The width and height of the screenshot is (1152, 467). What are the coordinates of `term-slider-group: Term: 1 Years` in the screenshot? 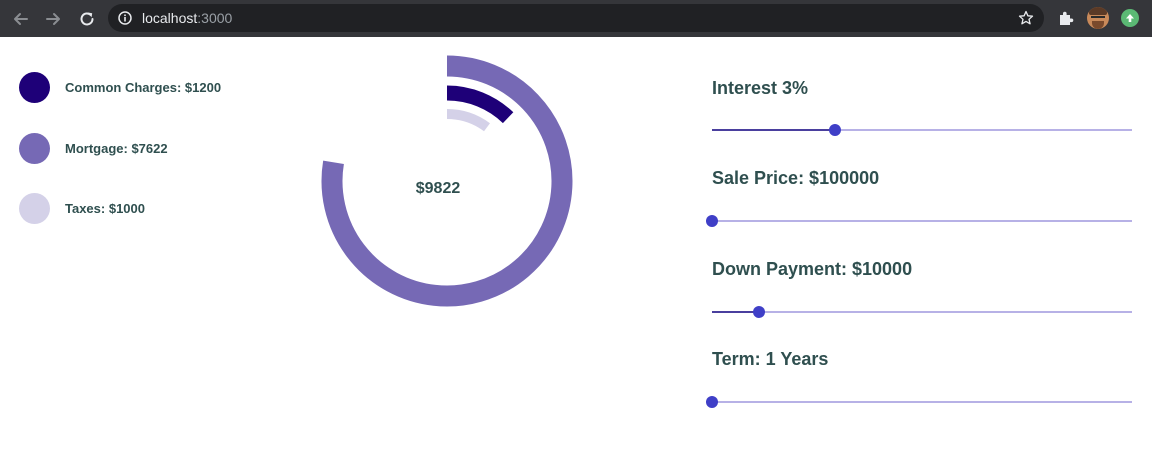 It's located at (919, 378).